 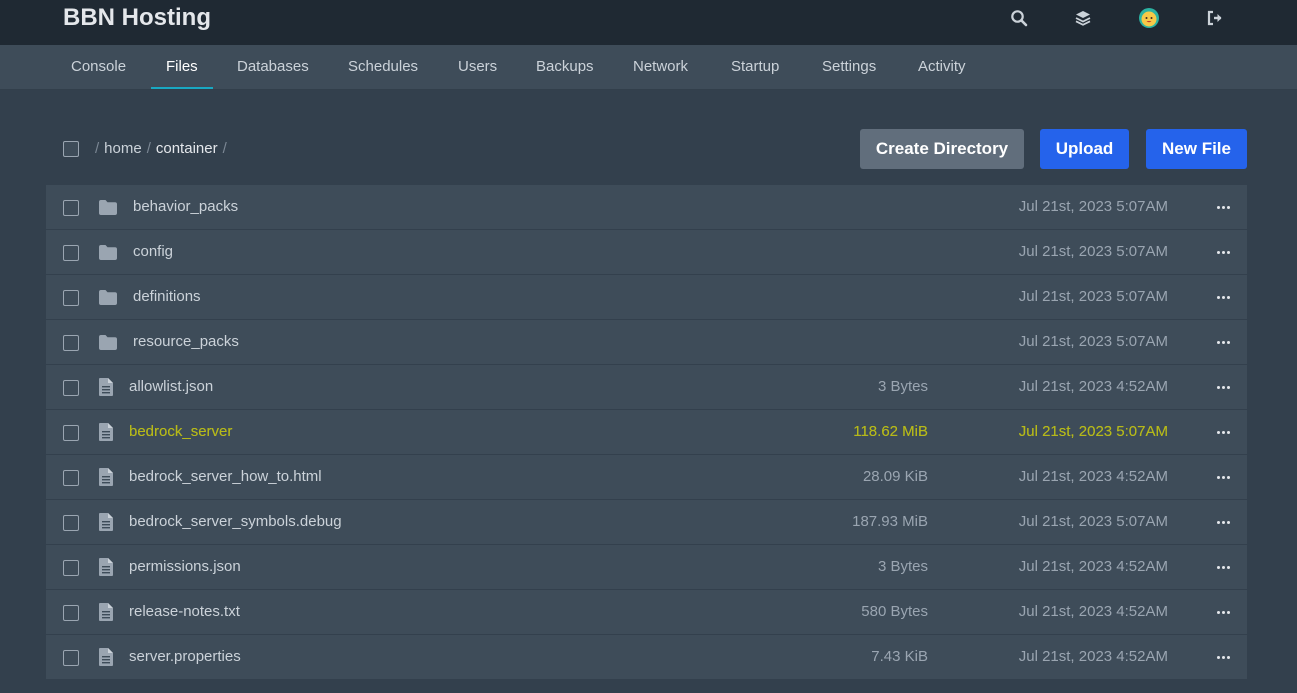 What do you see at coordinates (646, 297) in the screenshot?
I see `file-row: definitions Jul 21st, 2023 5:07AM` at bounding box center [646, 297].